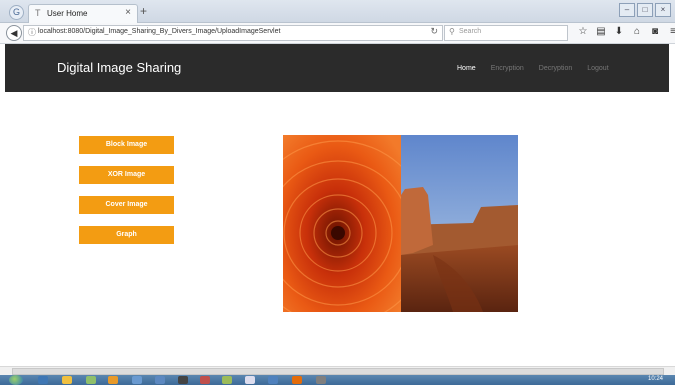 Image resolution: width=675 pixels, height=385 pixels. What do you see at coordinates (655, 379) in the screenshot?
I see `taskbar-clock: 10:24` at bounding box center [655, 379].